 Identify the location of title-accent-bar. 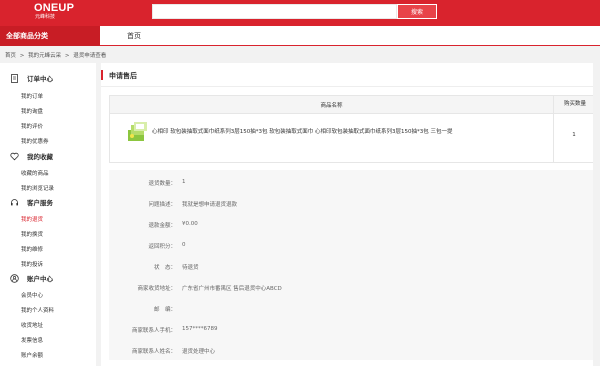
(102, 75).